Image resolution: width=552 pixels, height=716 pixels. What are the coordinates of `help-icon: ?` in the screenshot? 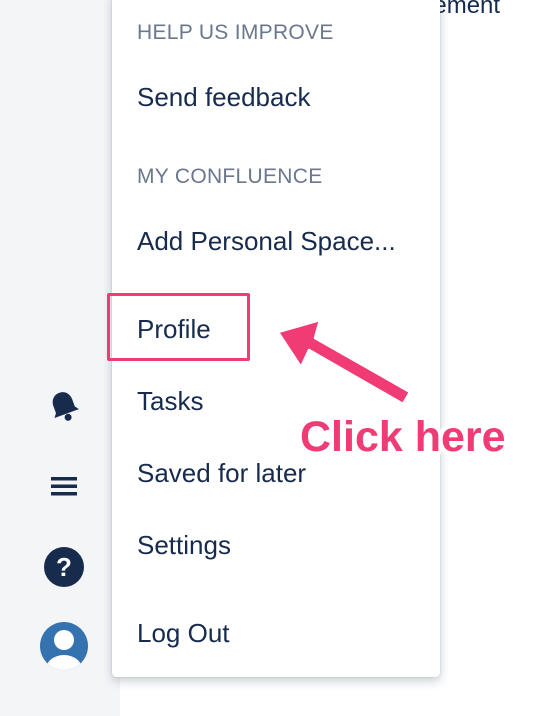 It's located at (64, 567).